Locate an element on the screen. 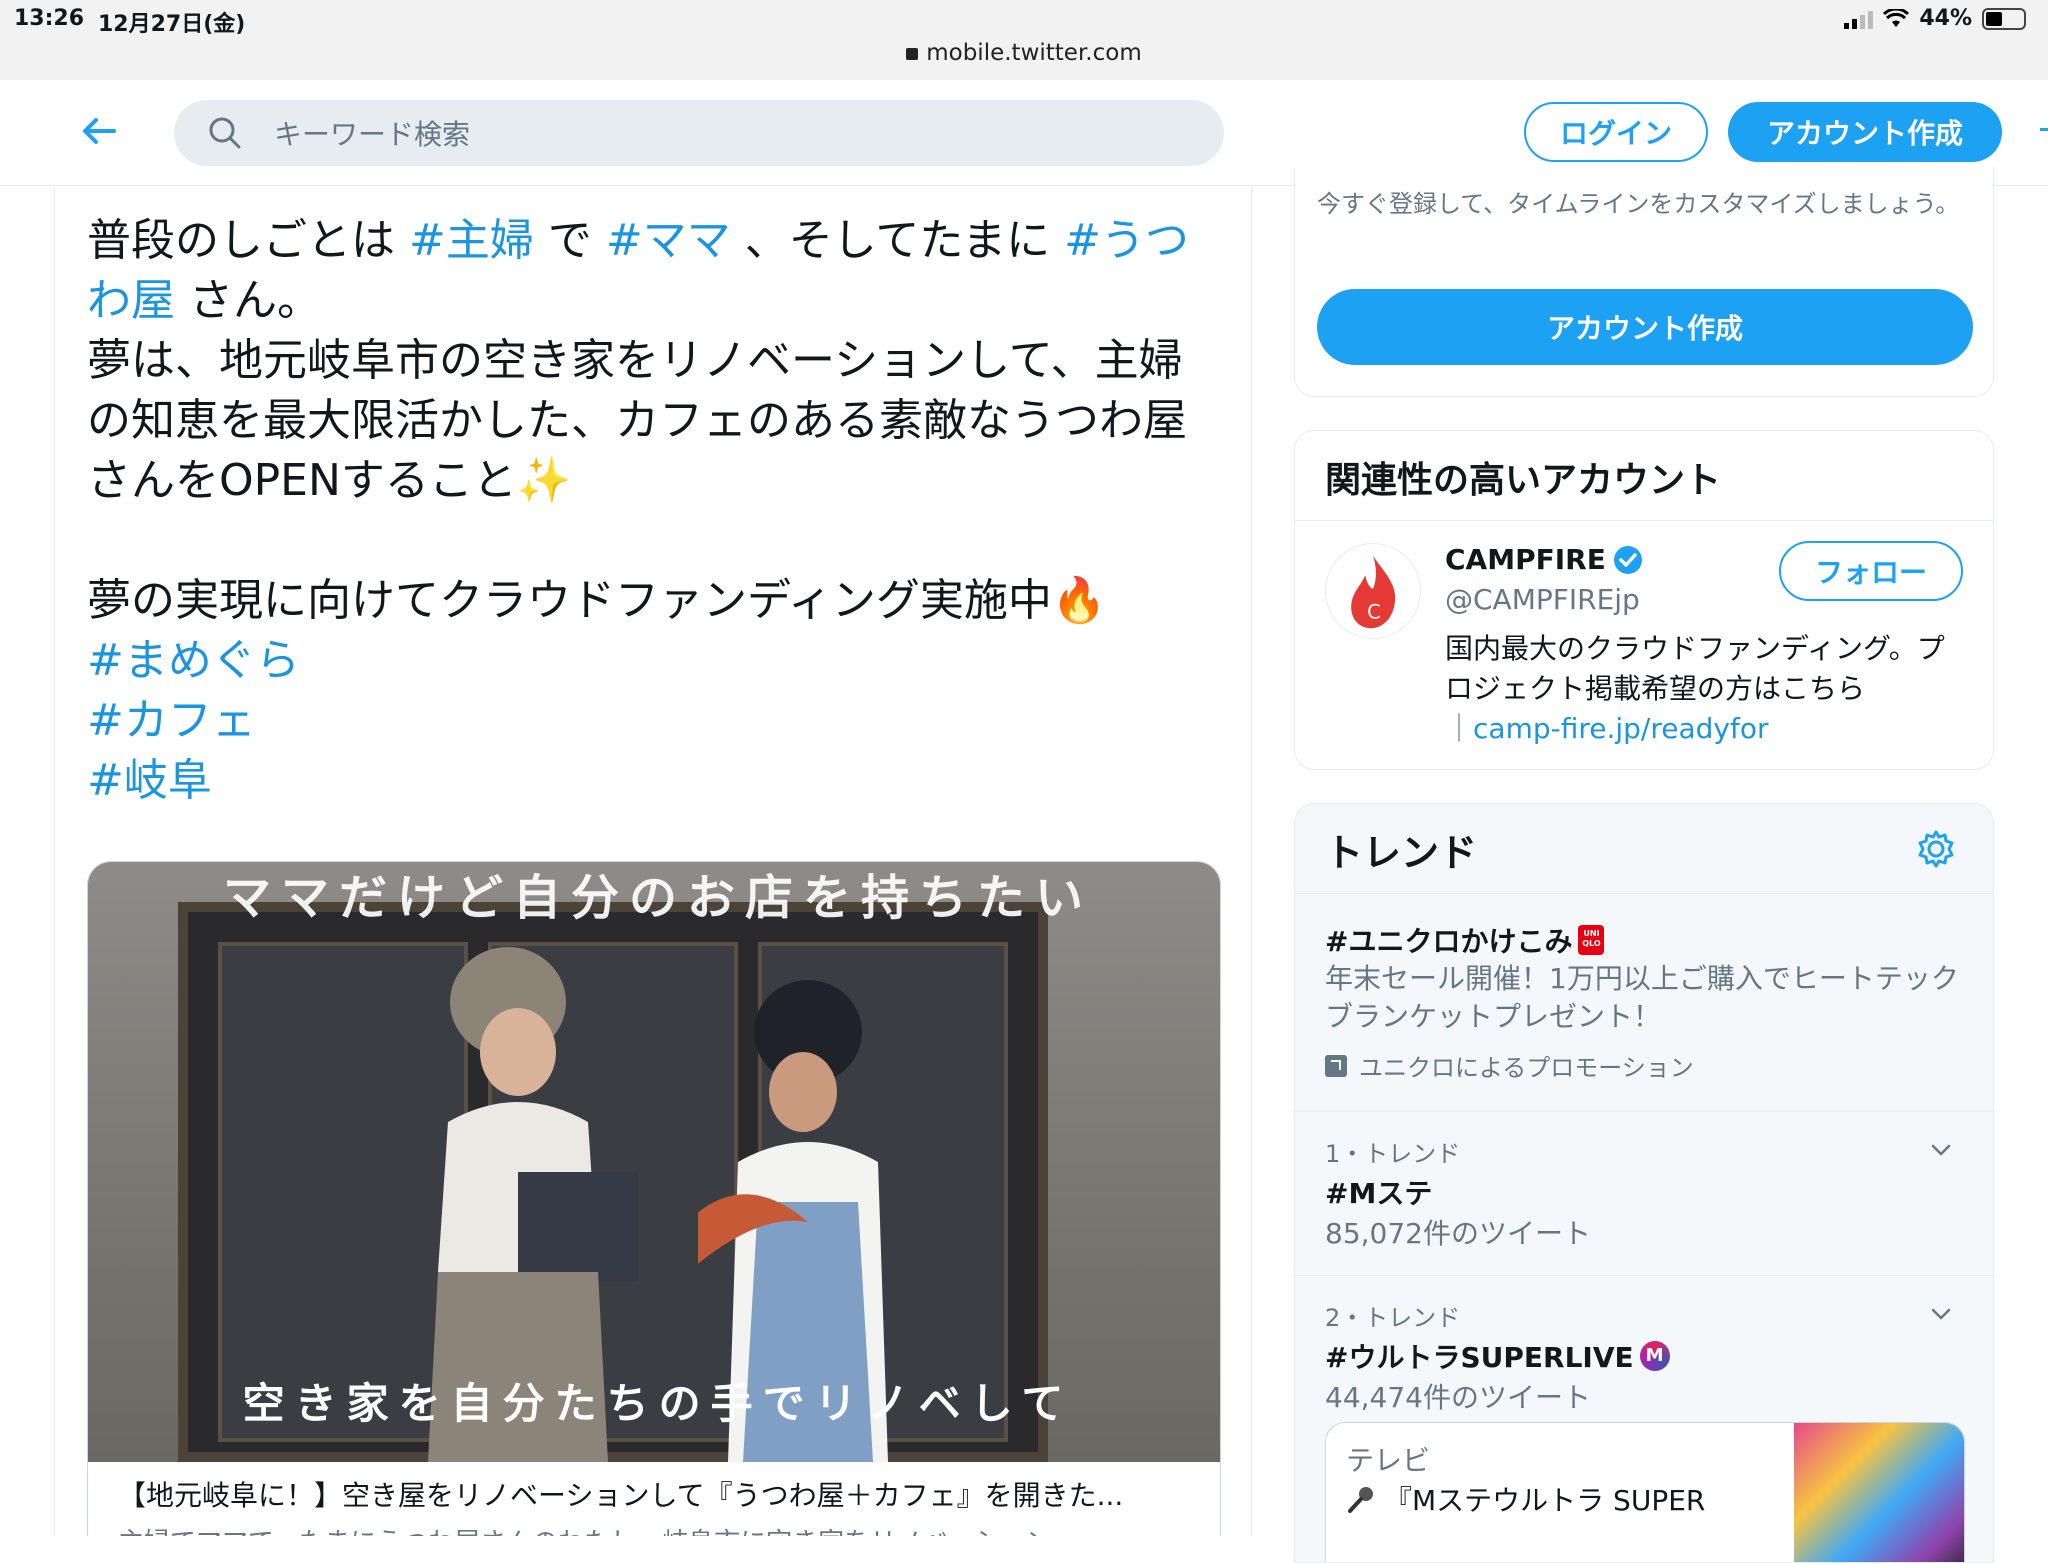 The image size is (2048, 1563). tv-title: 『Mステウルトラ SUPER is located at coordinates (1525, 1499).